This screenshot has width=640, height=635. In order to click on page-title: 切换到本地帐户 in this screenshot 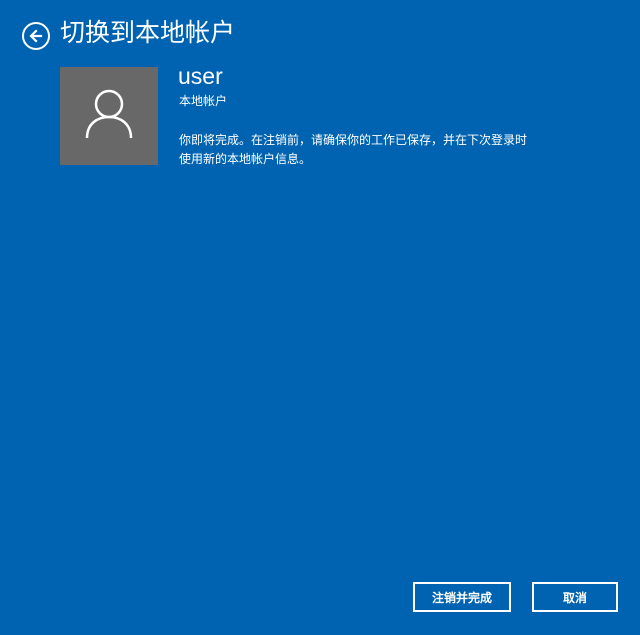, I will do `click(148, 32)`.